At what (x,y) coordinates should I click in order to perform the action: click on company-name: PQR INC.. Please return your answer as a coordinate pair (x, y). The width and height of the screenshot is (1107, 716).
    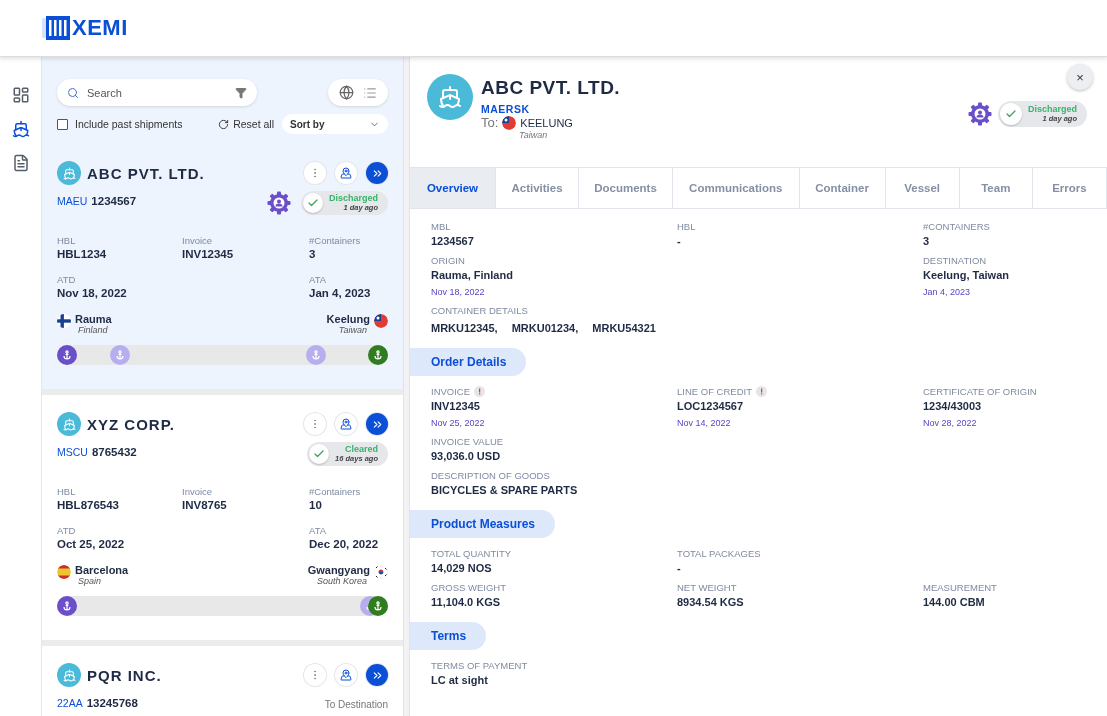
    Looking at the image, I should click on (125, 675).